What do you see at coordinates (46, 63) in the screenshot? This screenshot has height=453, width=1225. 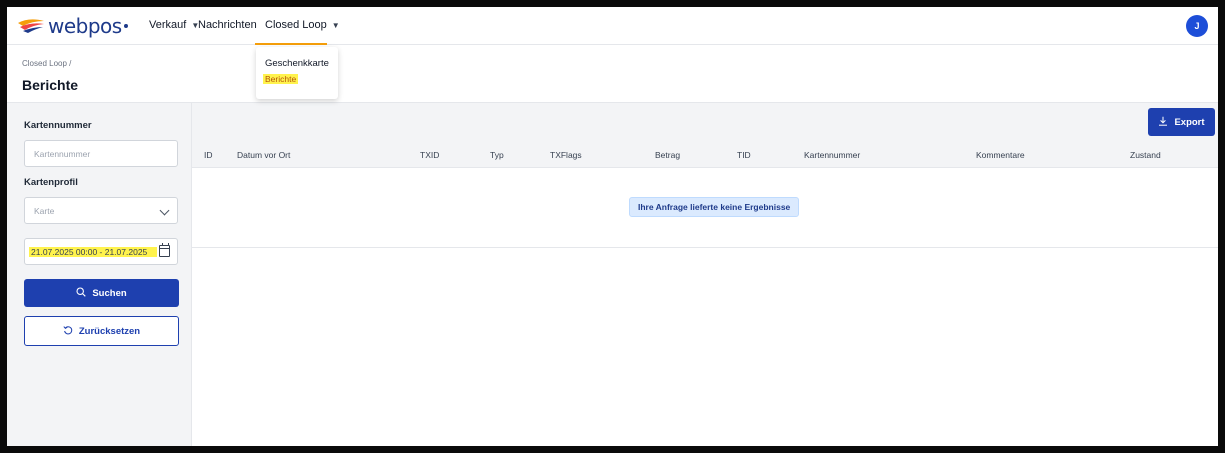 I see `breadcrumb: Closed Loop /` at bounding box center [46, 63].